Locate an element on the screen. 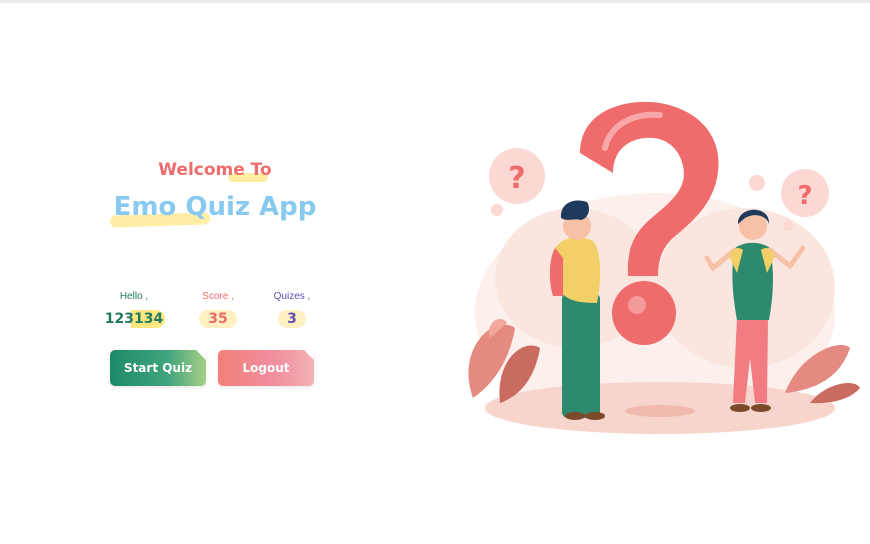  user-stat: Hello , 123134 is located at coordinates (134, 309).